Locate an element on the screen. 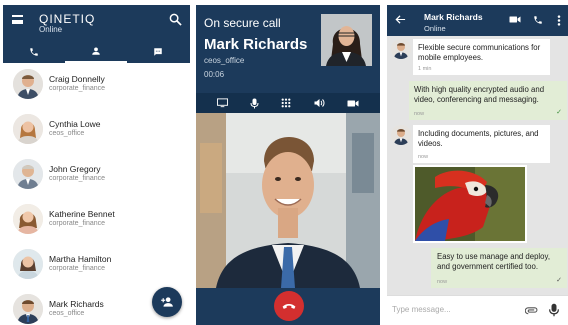 The height and width of the screenshot is (325, 568). call-title: On secure call is located at coordinates (242, 23).